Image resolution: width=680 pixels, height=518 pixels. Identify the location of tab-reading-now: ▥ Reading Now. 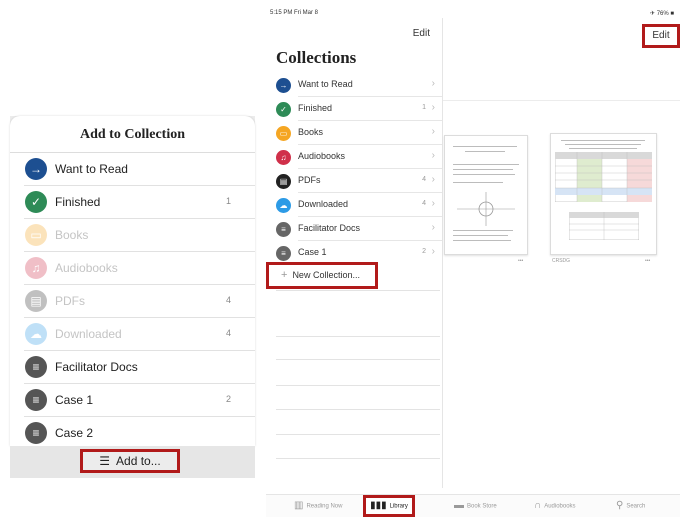
(318, 506).